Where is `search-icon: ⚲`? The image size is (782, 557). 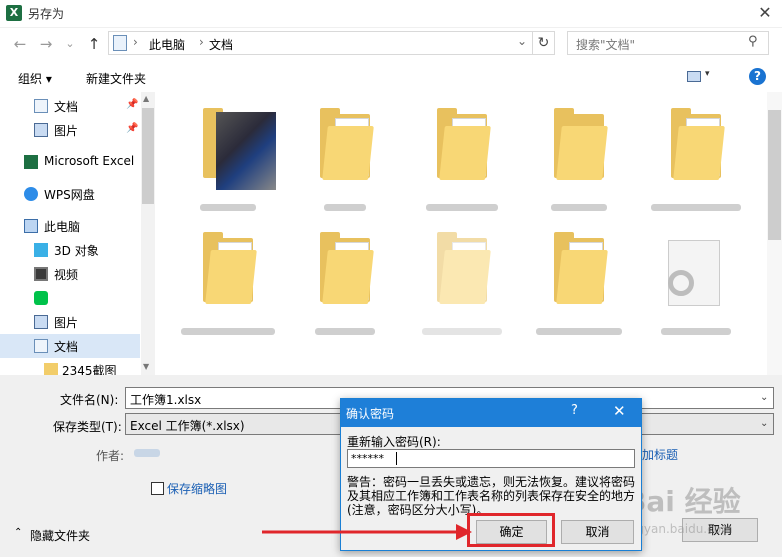
search-icon: ⚲ is located at coordinates (753, 41).